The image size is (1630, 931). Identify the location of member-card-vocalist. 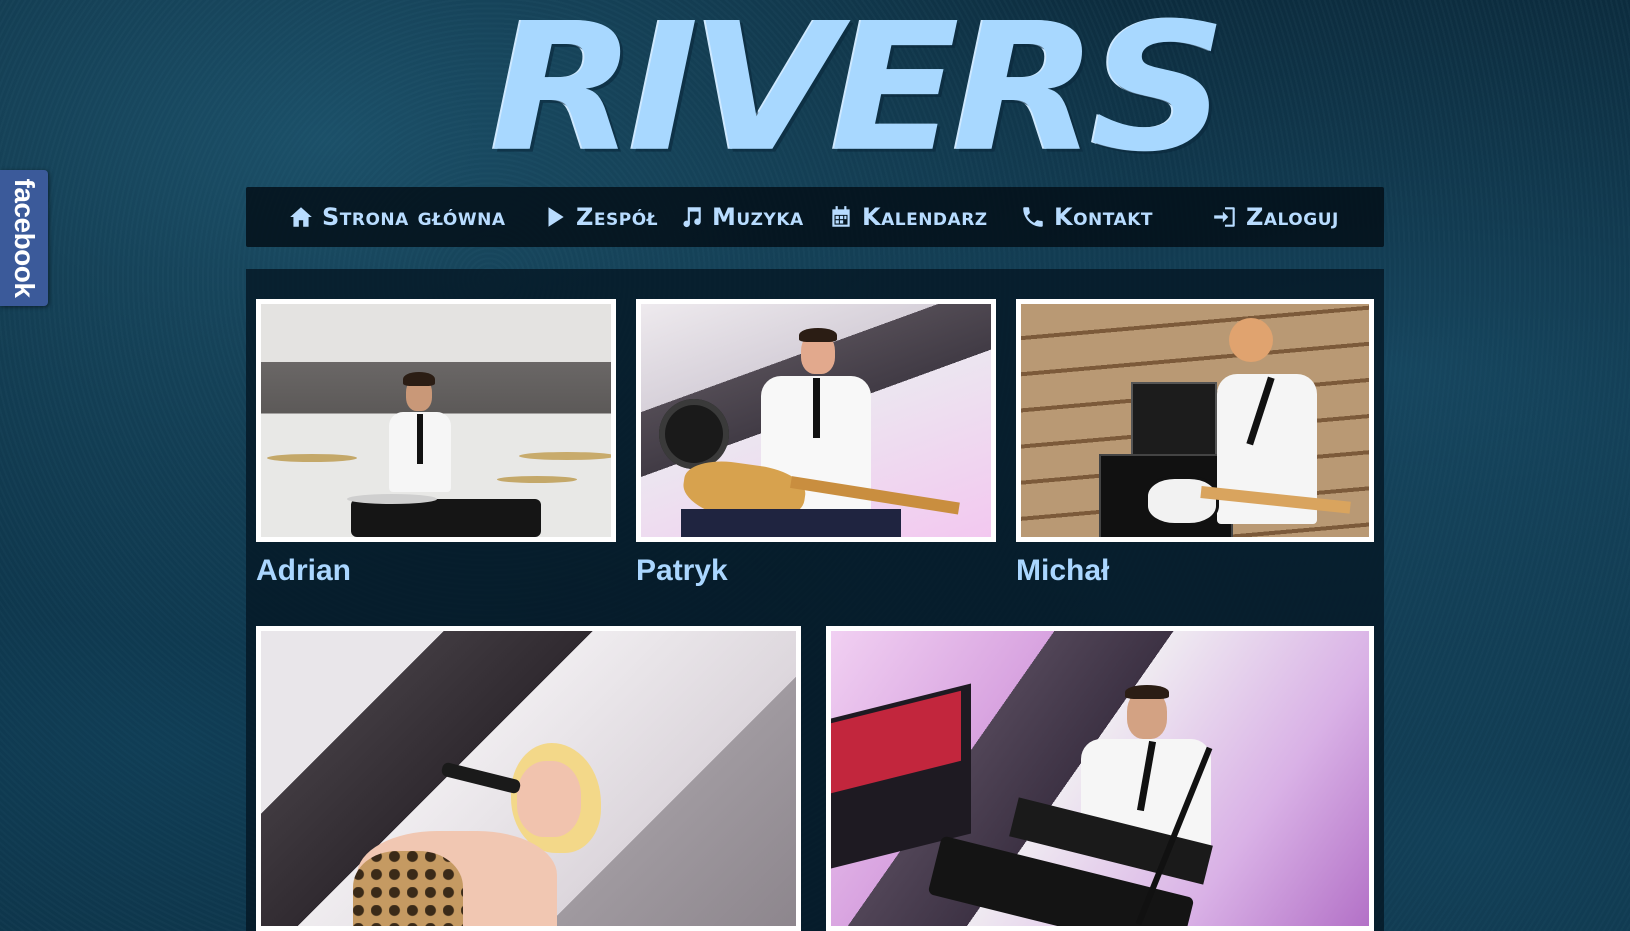
(528, 778).